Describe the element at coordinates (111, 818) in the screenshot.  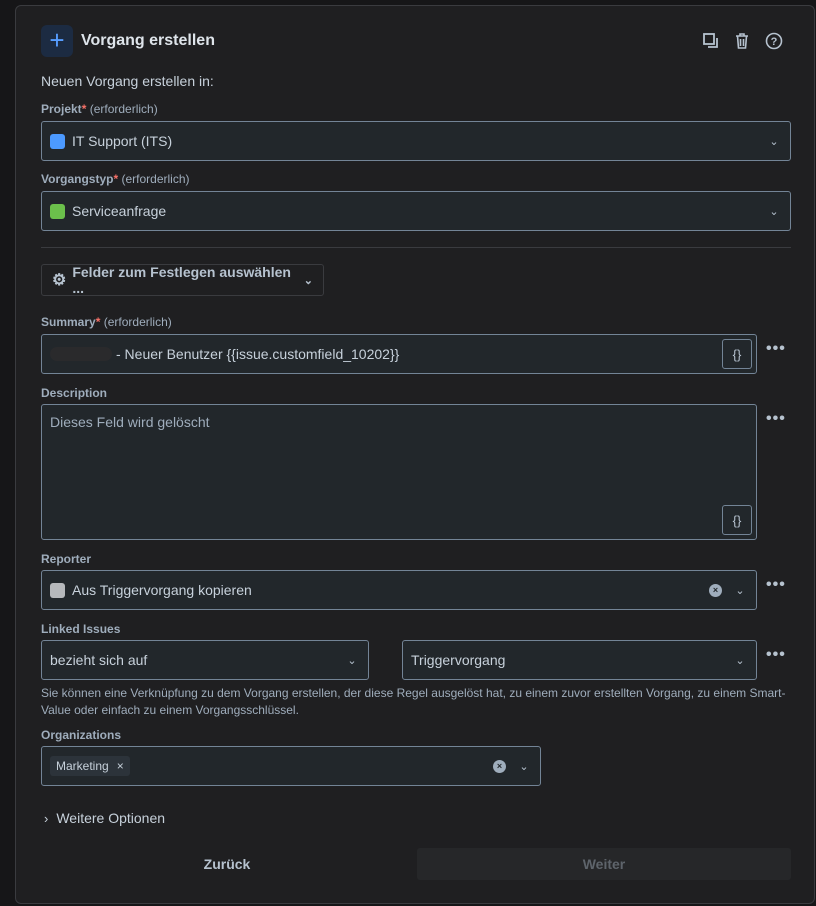
I see `more-options-label: Weitere Optionen` at that location.